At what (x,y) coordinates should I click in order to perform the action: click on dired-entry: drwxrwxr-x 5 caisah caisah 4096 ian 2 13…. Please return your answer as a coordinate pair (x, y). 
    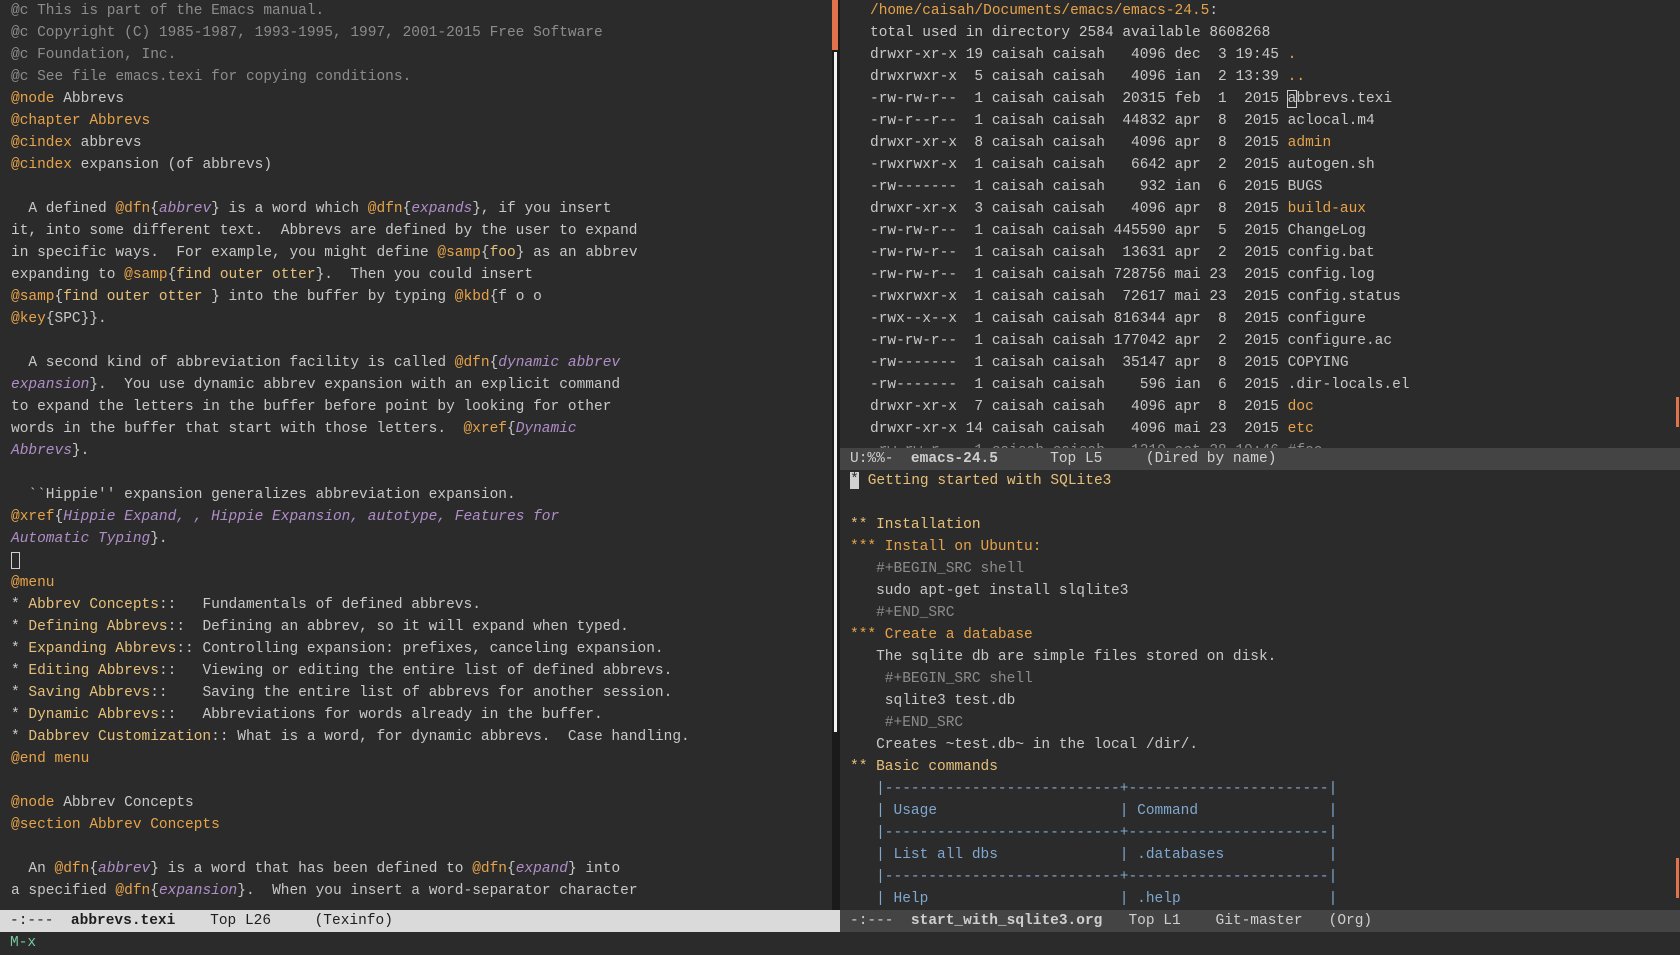
    Looking at the image, I should click on (1275, 77).